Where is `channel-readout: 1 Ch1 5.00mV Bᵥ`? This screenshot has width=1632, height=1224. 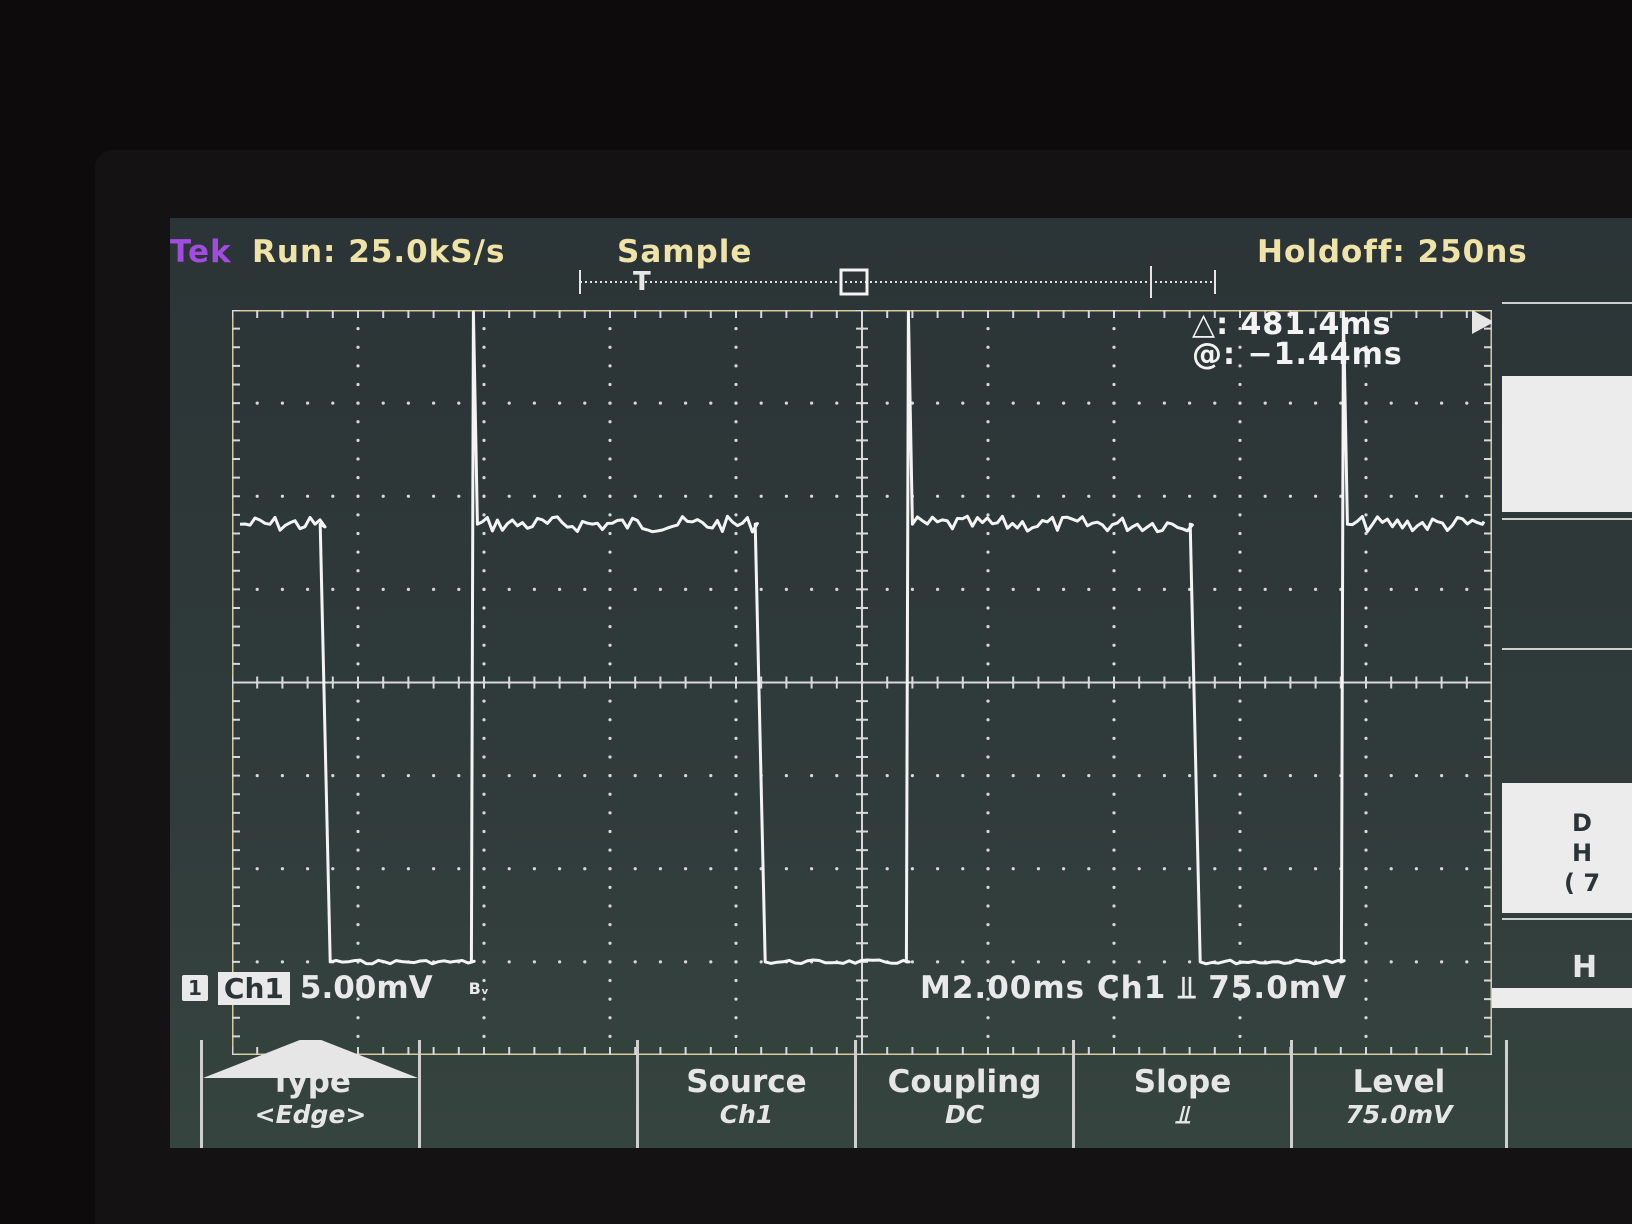
channel-readout: 1 Ch1 5.00mV Bᵥ is located at coordinates (335, 988).